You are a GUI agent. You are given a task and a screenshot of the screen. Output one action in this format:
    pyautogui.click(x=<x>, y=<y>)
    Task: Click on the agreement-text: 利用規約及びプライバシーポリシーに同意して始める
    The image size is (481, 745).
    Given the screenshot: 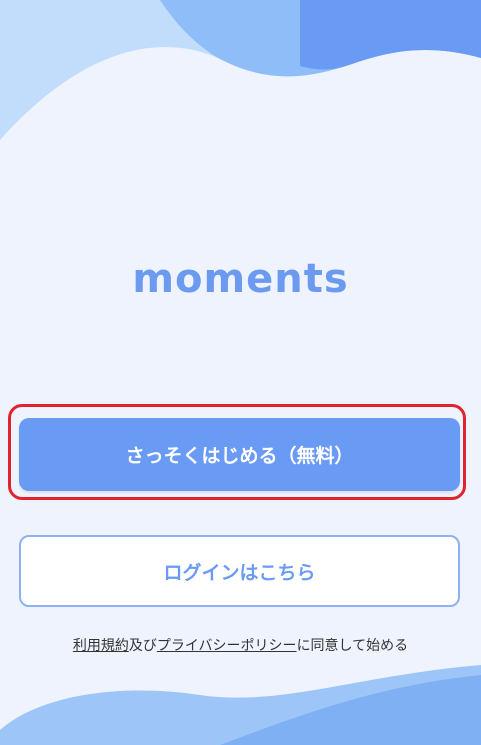 What is the action you would take?
    pyautogui.click(x=240, y=646)
    